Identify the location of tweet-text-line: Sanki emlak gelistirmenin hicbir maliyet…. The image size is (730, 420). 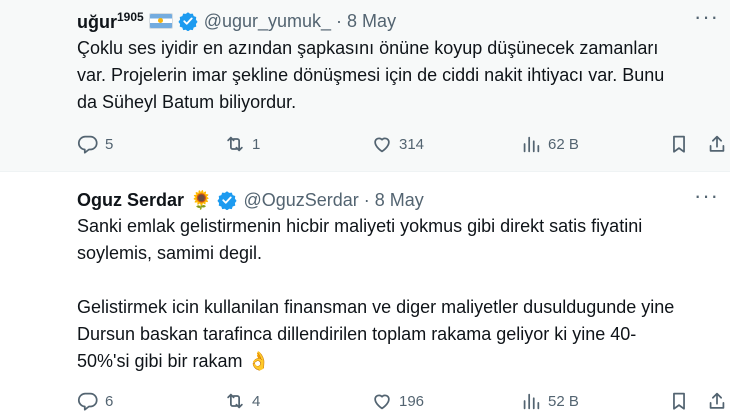
(360, 226).